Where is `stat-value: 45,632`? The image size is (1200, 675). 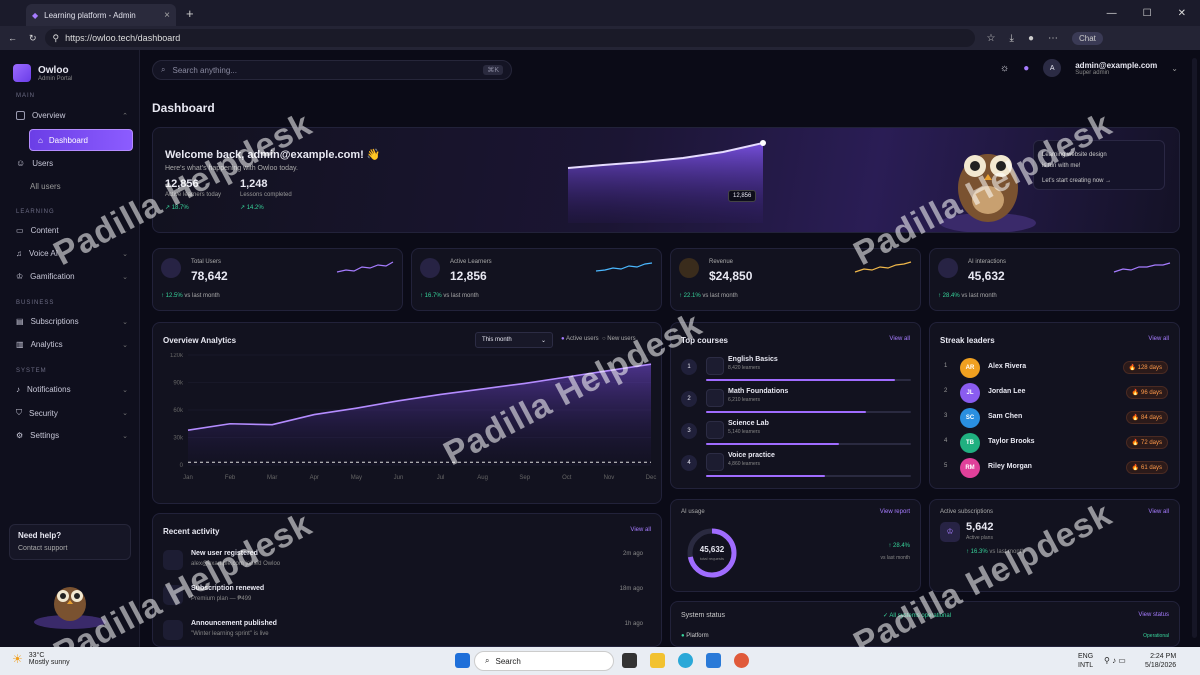 stat-value: 45,632 is located at coordinates (986, 276).